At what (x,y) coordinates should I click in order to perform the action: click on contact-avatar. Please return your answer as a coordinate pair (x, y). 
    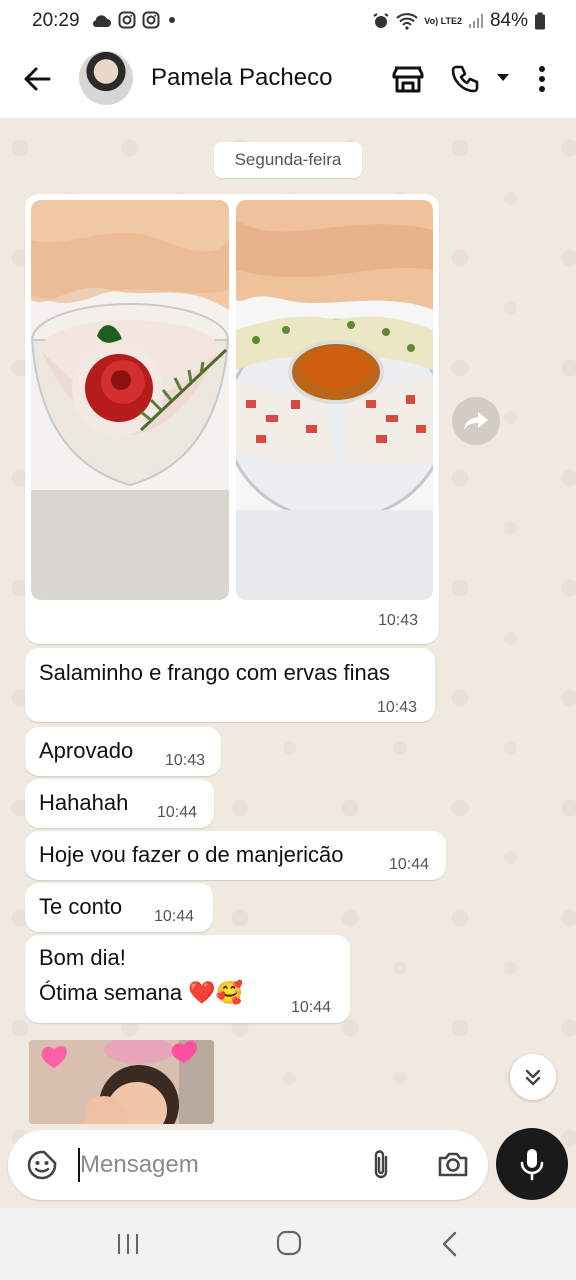
    Looking at the image, I should click on (106, 78).